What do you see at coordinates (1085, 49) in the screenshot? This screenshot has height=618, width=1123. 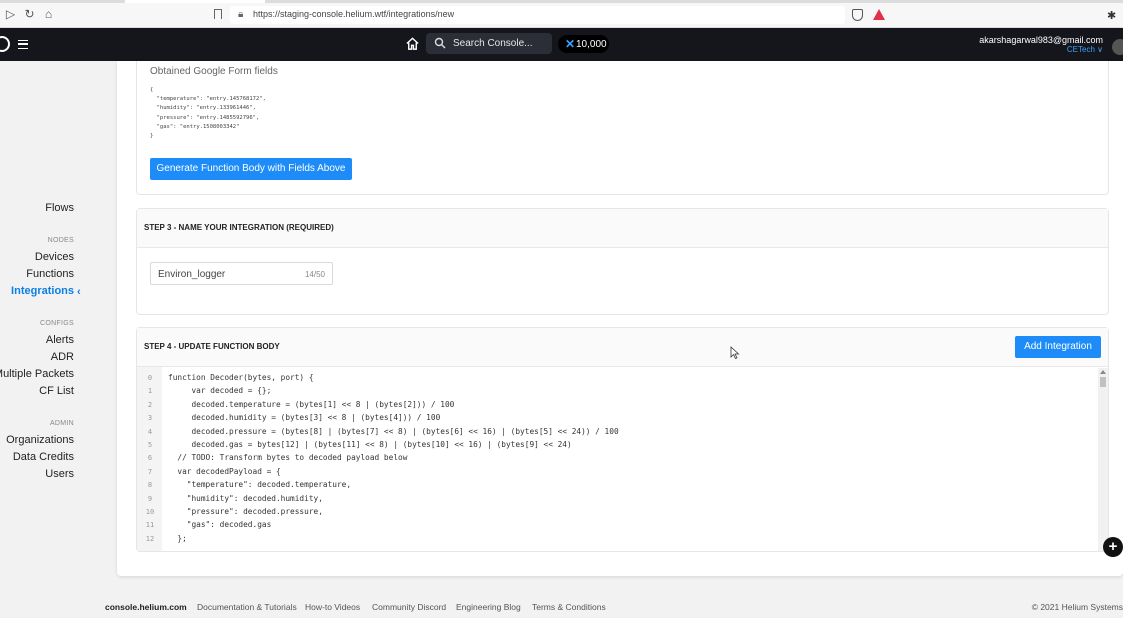 I see `org-switcher: CETech ∨` at bounding box center [1085, 49].